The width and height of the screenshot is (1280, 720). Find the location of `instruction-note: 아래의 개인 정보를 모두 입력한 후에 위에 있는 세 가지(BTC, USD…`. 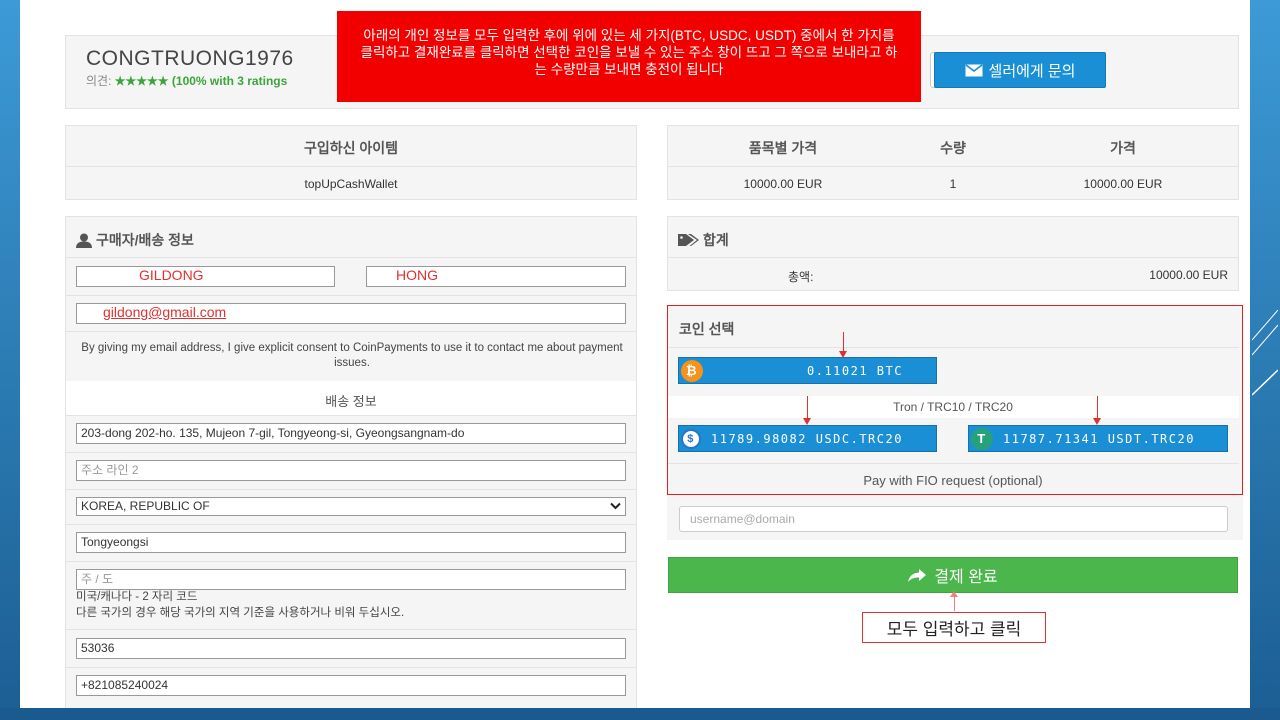

instruction-note: 아래의 개인 정보를 모두 입력한 후에 위에 있는 세 가지(BTC, USD… is located at coordinates (629, 56).